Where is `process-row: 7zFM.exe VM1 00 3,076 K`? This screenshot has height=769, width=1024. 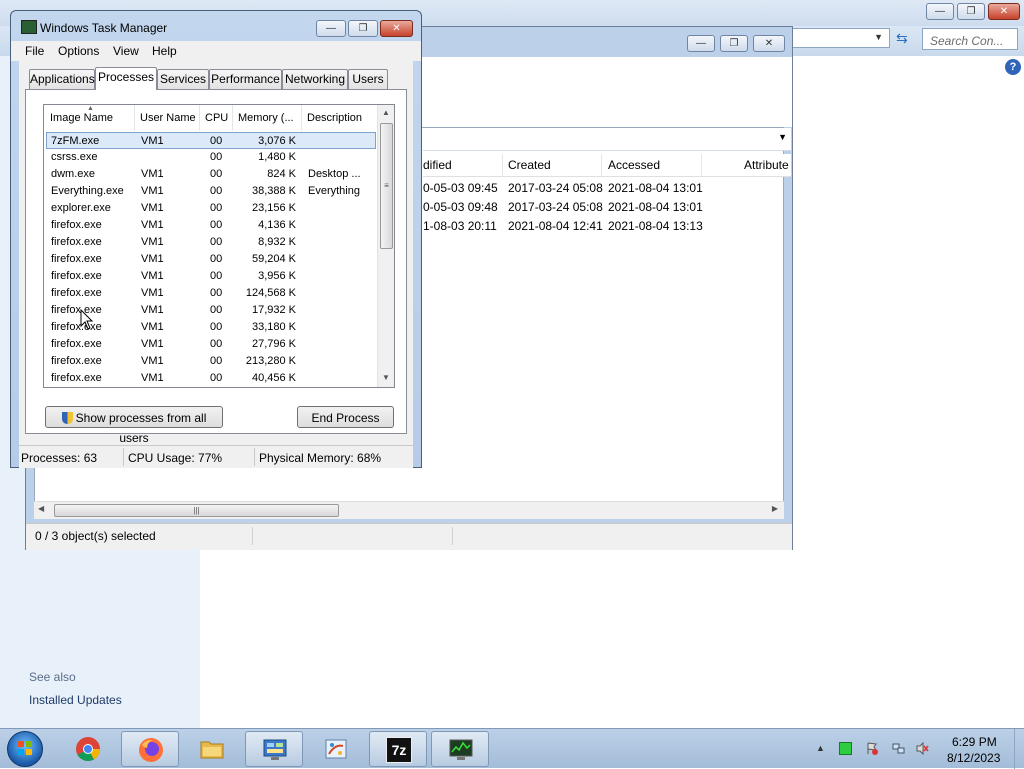
process-row: 7zFM.exe VM1 00 3,076 K is located at coordinates (211, 140).